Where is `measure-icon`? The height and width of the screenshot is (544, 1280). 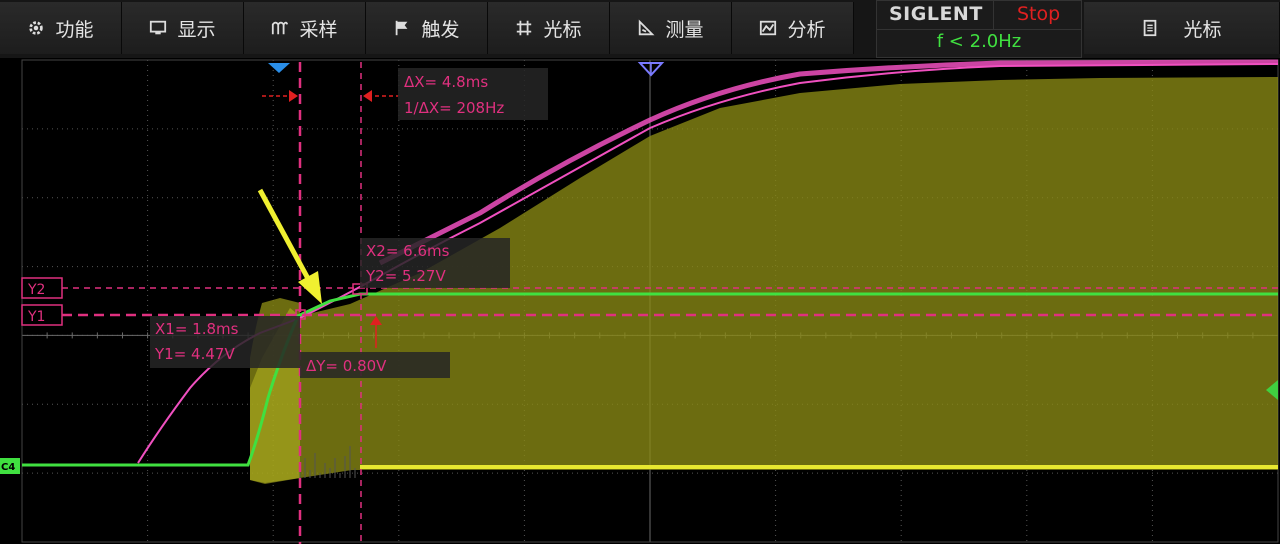
measure-icon is located at coordinates (647, 27).